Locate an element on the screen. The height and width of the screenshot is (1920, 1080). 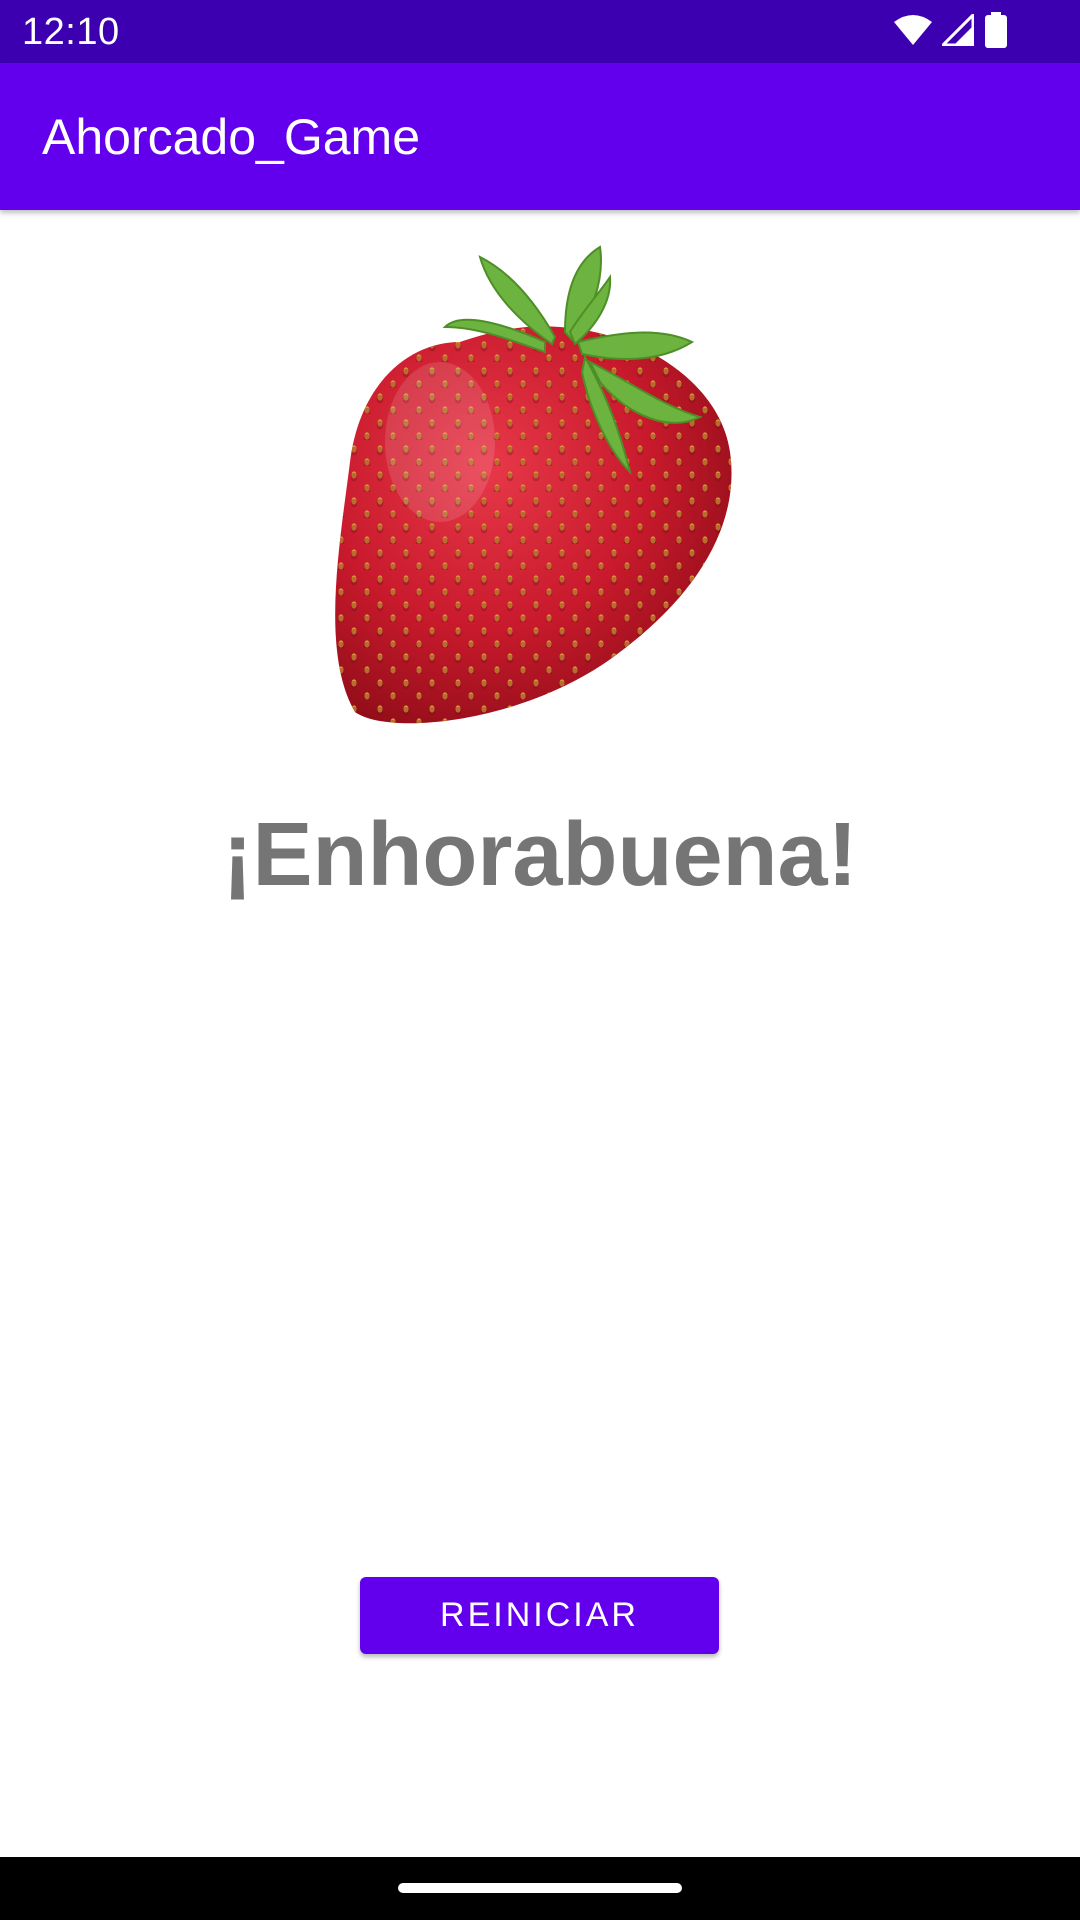
battery-icon is located at coordinates (996, 32).